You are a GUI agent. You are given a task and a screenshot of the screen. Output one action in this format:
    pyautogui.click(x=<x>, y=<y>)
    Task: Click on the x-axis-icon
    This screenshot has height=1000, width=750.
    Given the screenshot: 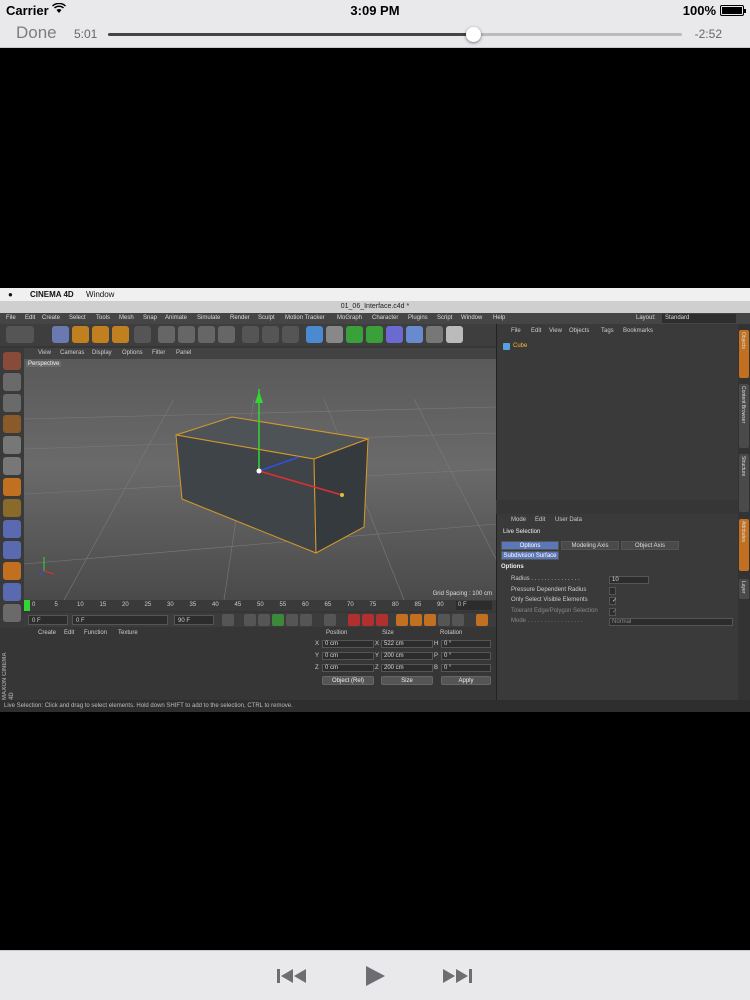 What is the action you would take?
    pyautogui.click(x=166, y=334)
    